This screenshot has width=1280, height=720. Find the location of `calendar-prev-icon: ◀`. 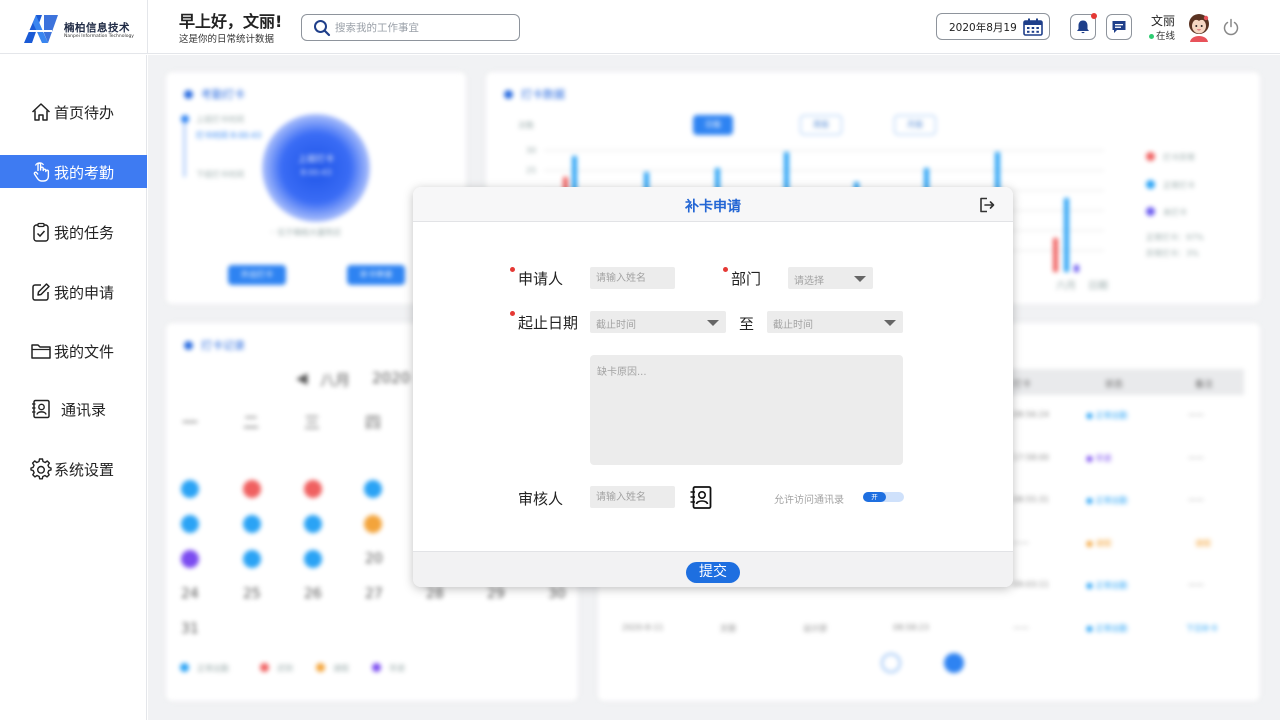

calendar-prev-icon: ◀ is located at coordinates (302, 378).